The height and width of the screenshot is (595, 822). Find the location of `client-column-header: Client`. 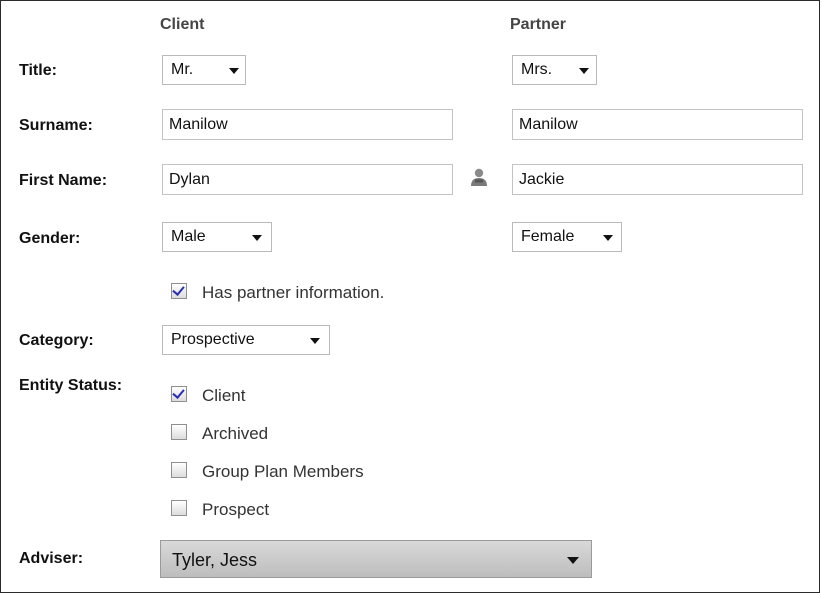

client-column-header: Client is located at coordinates (182, 24).